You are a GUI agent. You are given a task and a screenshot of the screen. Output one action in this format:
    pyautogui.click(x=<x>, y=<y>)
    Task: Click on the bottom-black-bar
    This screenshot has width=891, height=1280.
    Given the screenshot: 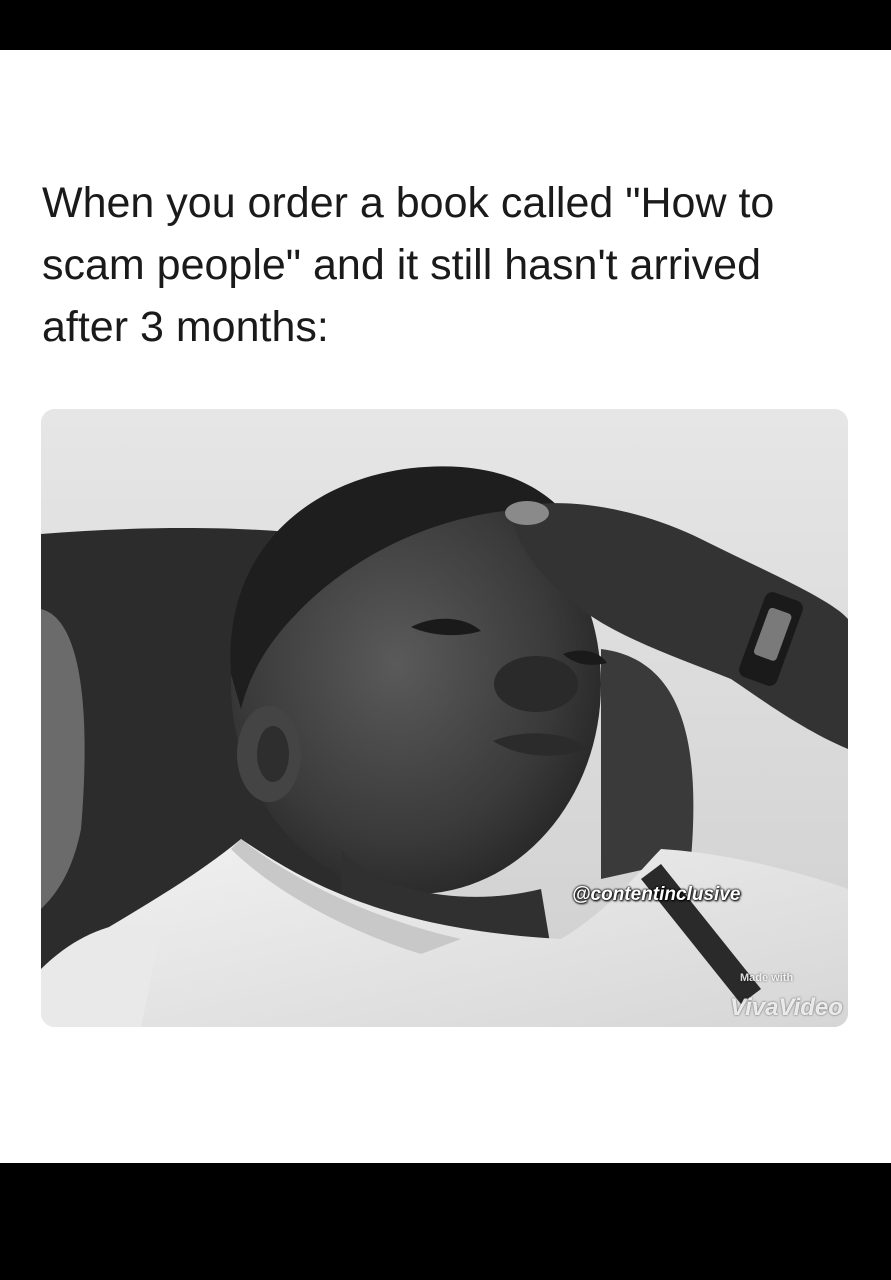 What is the action you would take?
    pyautogui.click(x=445, y=1221)
    